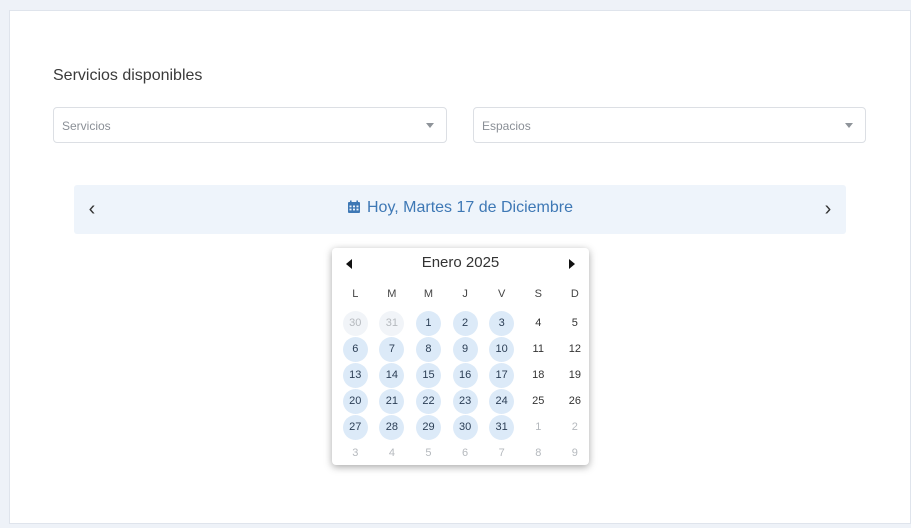 The width and height of the screenshot is (911, 528). What do you see at coordinates (354, 206) in the screenshot?
I see `calendar-icon` at bounding box center [354, 206].